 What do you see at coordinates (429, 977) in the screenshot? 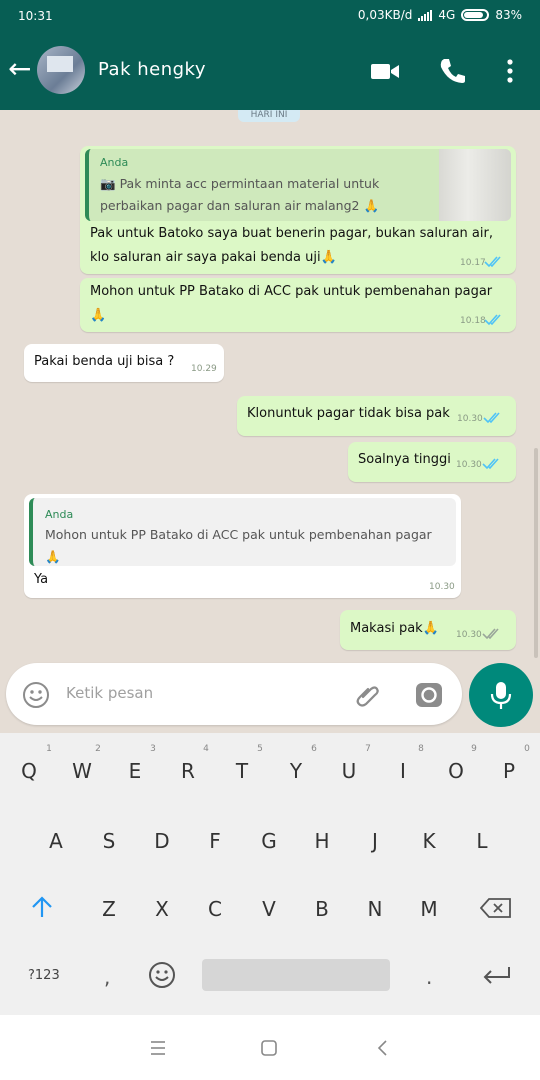
I see `key-period: .` at bounding box center [429, 977].